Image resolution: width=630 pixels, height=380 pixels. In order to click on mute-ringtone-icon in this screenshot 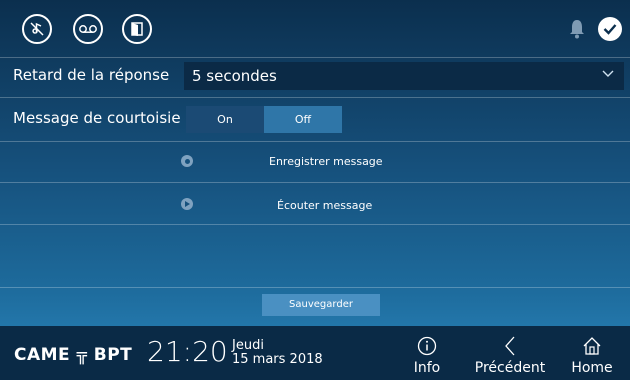, I will do `click(37, 29)`.